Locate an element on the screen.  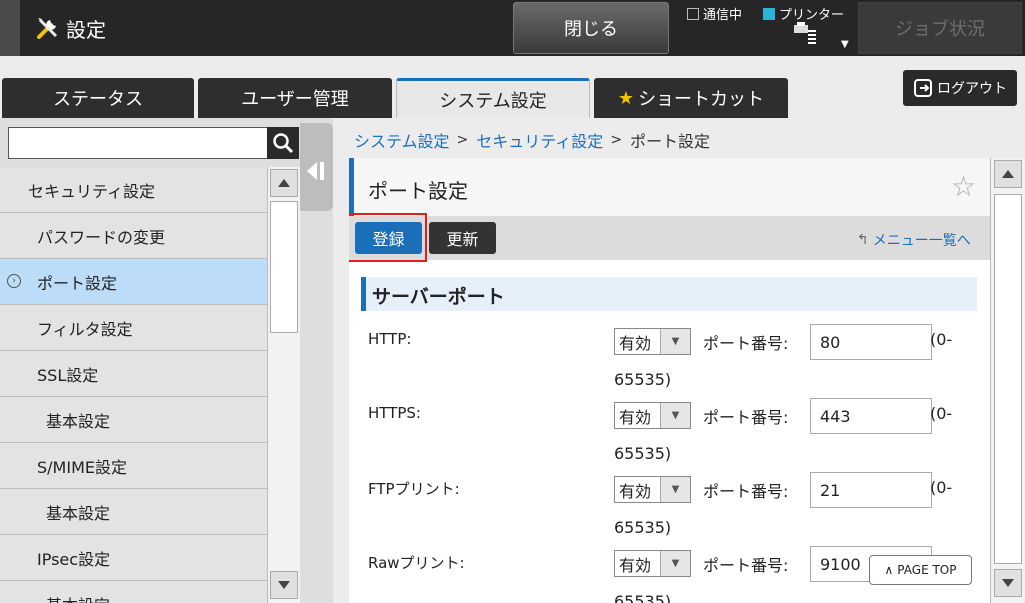
comm-status-label: 通信中 is located at coordinates (723, 15).